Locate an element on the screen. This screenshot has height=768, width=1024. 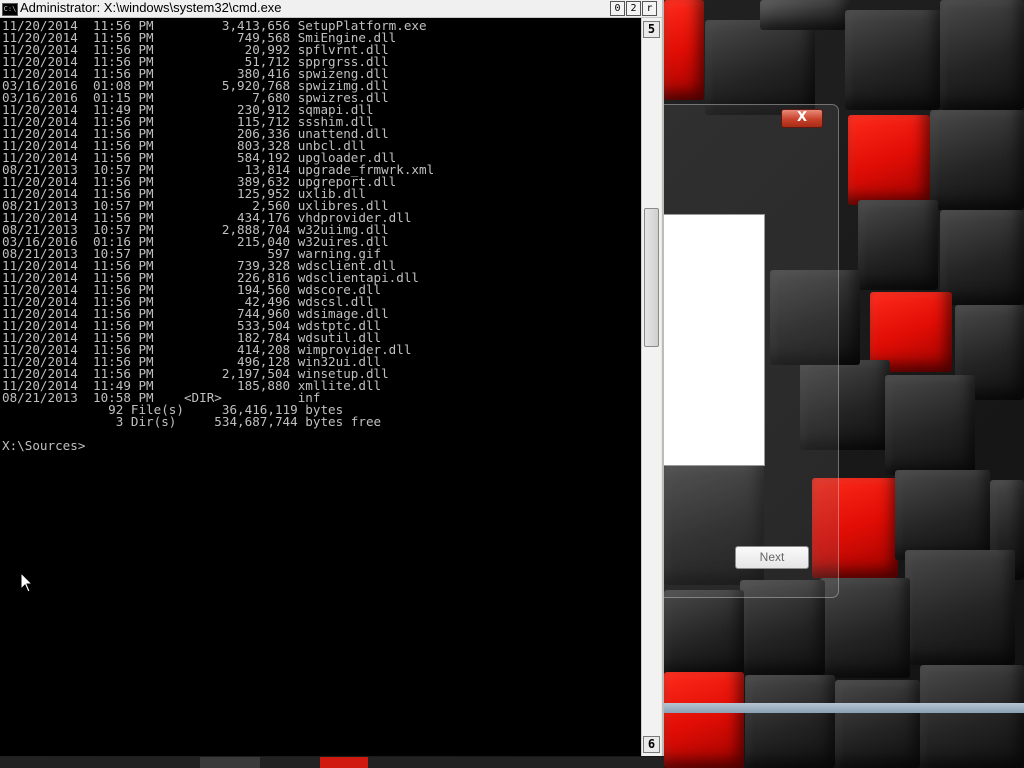
taskbar-strip is located at coordinates (332, 762).